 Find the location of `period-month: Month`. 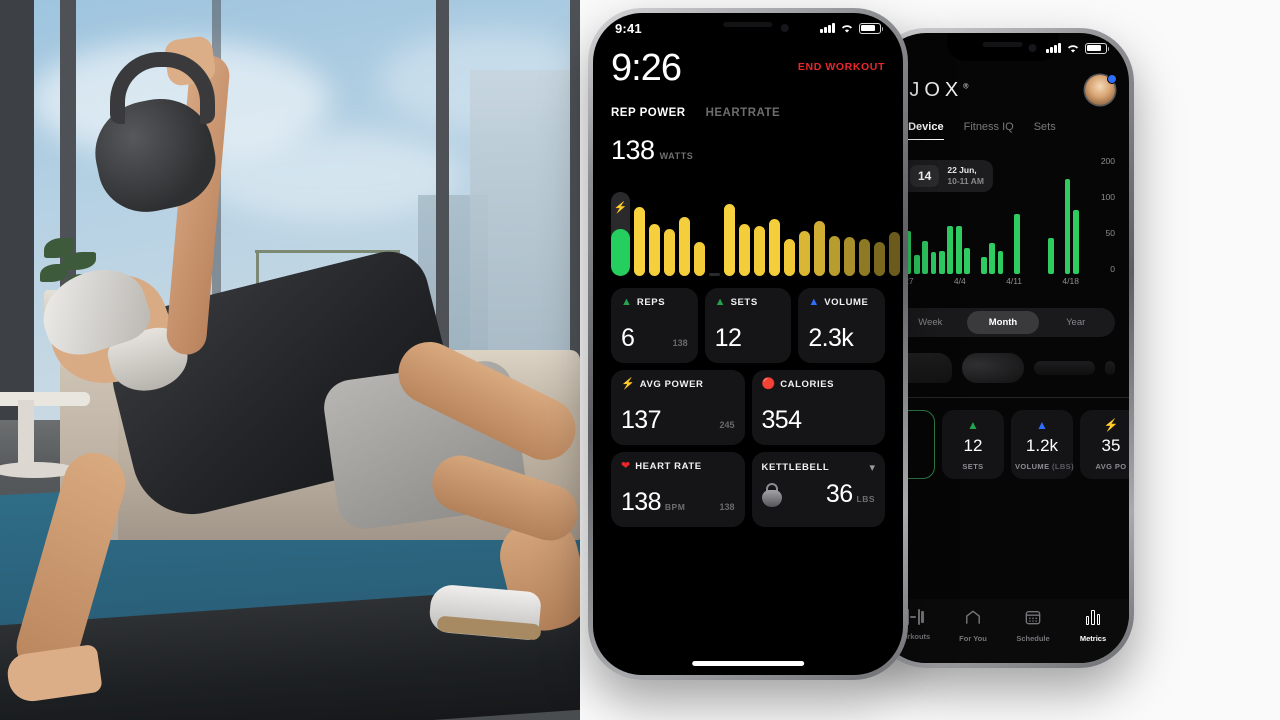

period-month: Month is located at coordinates (1003, 322).